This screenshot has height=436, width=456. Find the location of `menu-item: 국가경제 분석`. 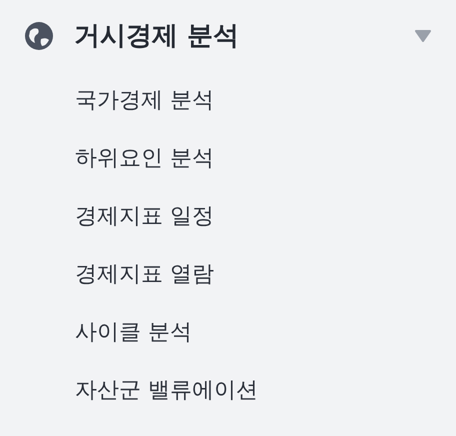

menu-item: 국가경제 분석 is located at coordinates (144, 101).